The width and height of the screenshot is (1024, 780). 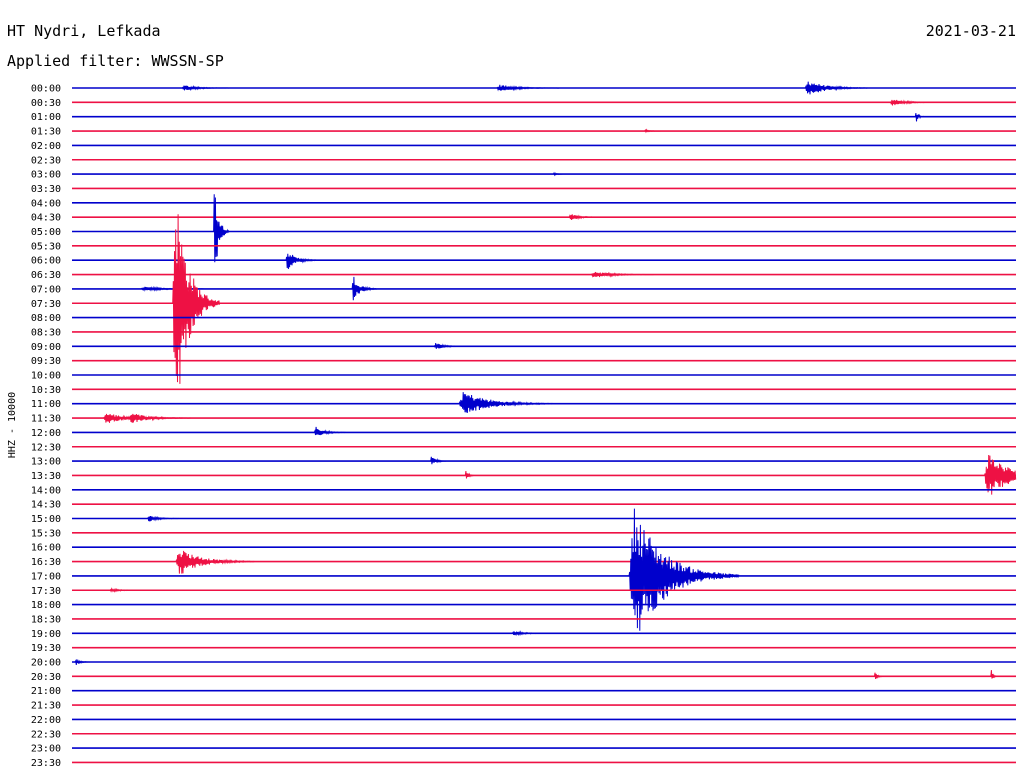 What do you see at coordinates (12, 425) in the screenshot?
I see `channel-label: HHZ - 10000` at bounding box center [12, 425].